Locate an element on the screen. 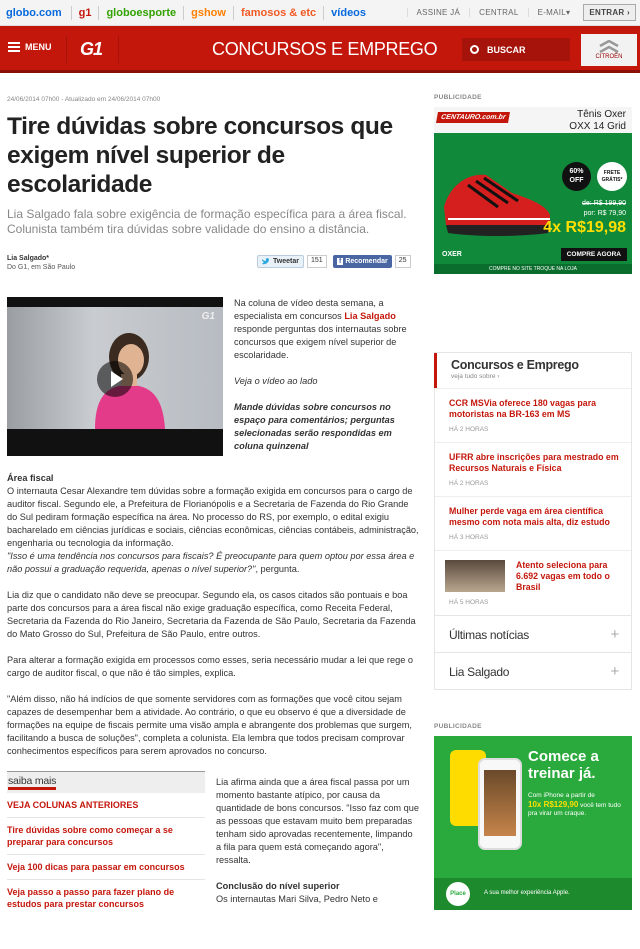 Image resolution: width=640 pixels, height=949 pixels. nav-link-globoesporte: globoesporte is located at coordinates (141, 13).